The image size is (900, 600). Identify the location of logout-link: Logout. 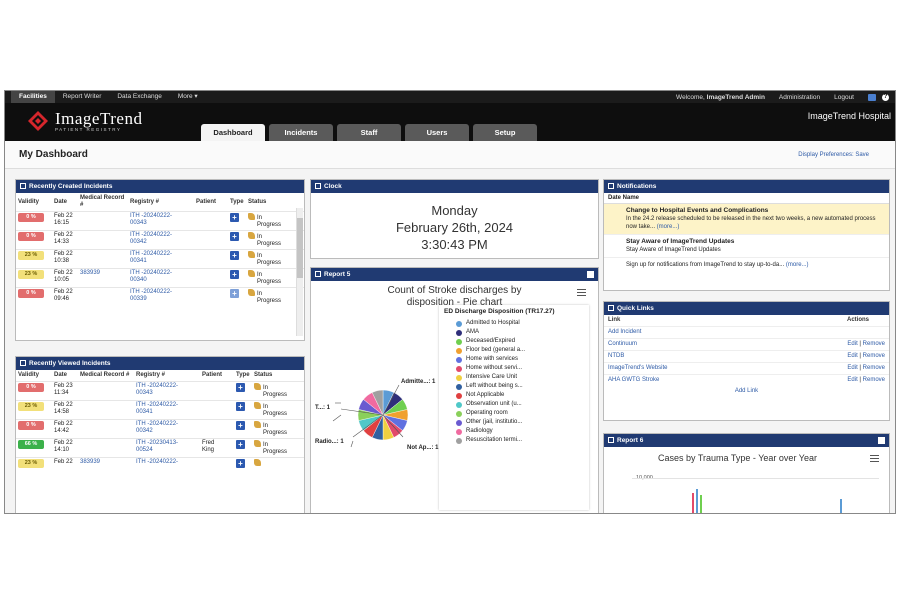
(844, 97).